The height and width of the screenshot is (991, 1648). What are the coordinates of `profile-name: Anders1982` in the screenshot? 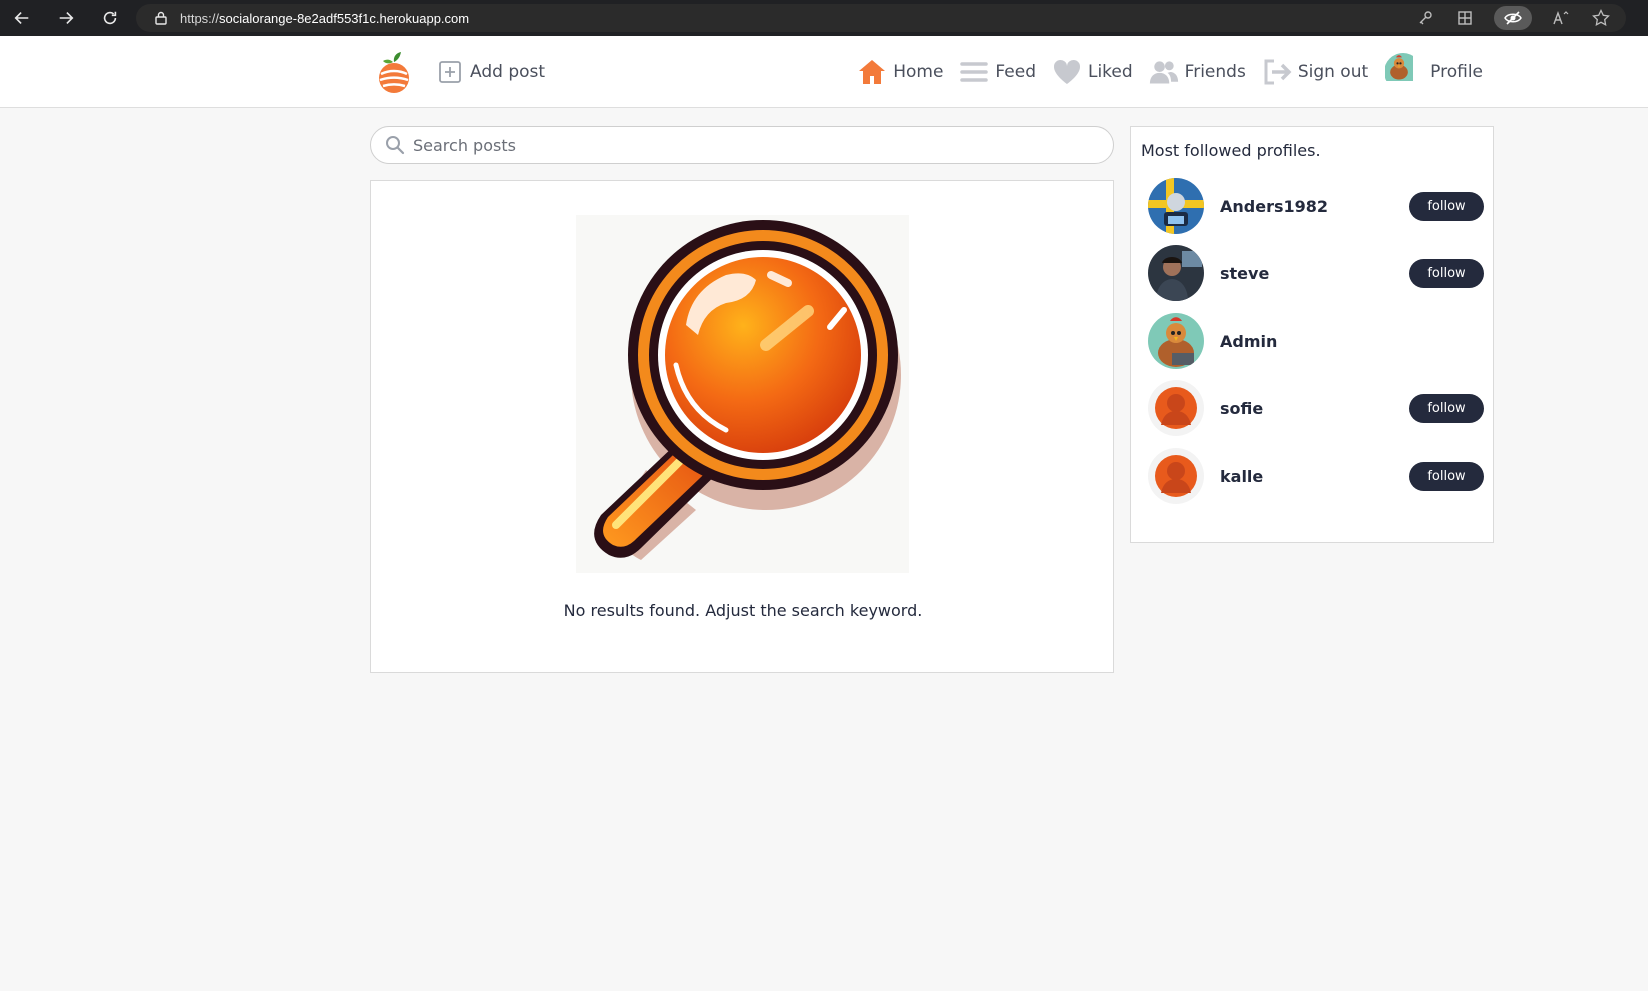 It's located at (1314, 206).